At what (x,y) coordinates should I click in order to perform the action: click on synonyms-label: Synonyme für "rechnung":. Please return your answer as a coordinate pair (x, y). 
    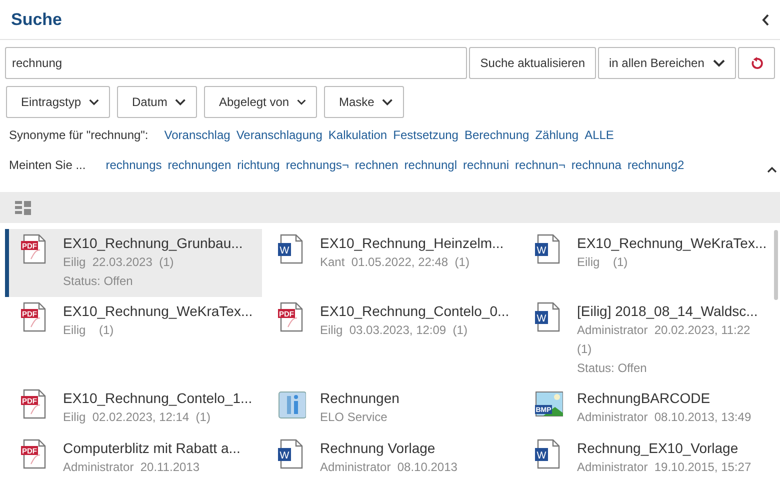
    Looking at the image, I should click on (78, 135).